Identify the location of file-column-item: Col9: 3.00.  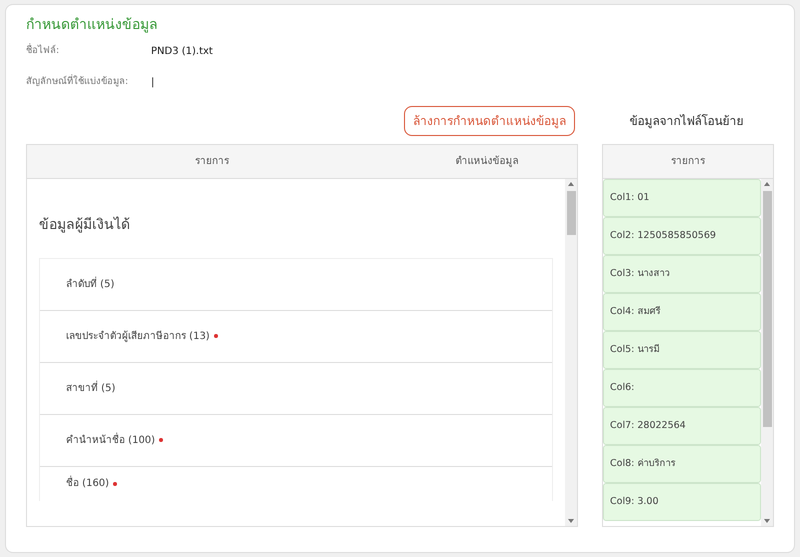
(682, 501).